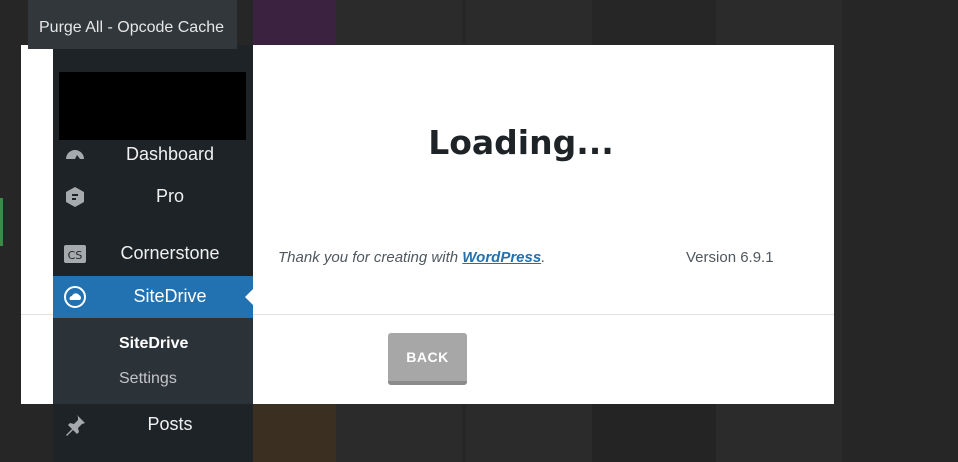 The height and width of the screenshot is (462, 958). I want to click on sitedrive-submenu: SiteDrive Settings, so click(153, 361).